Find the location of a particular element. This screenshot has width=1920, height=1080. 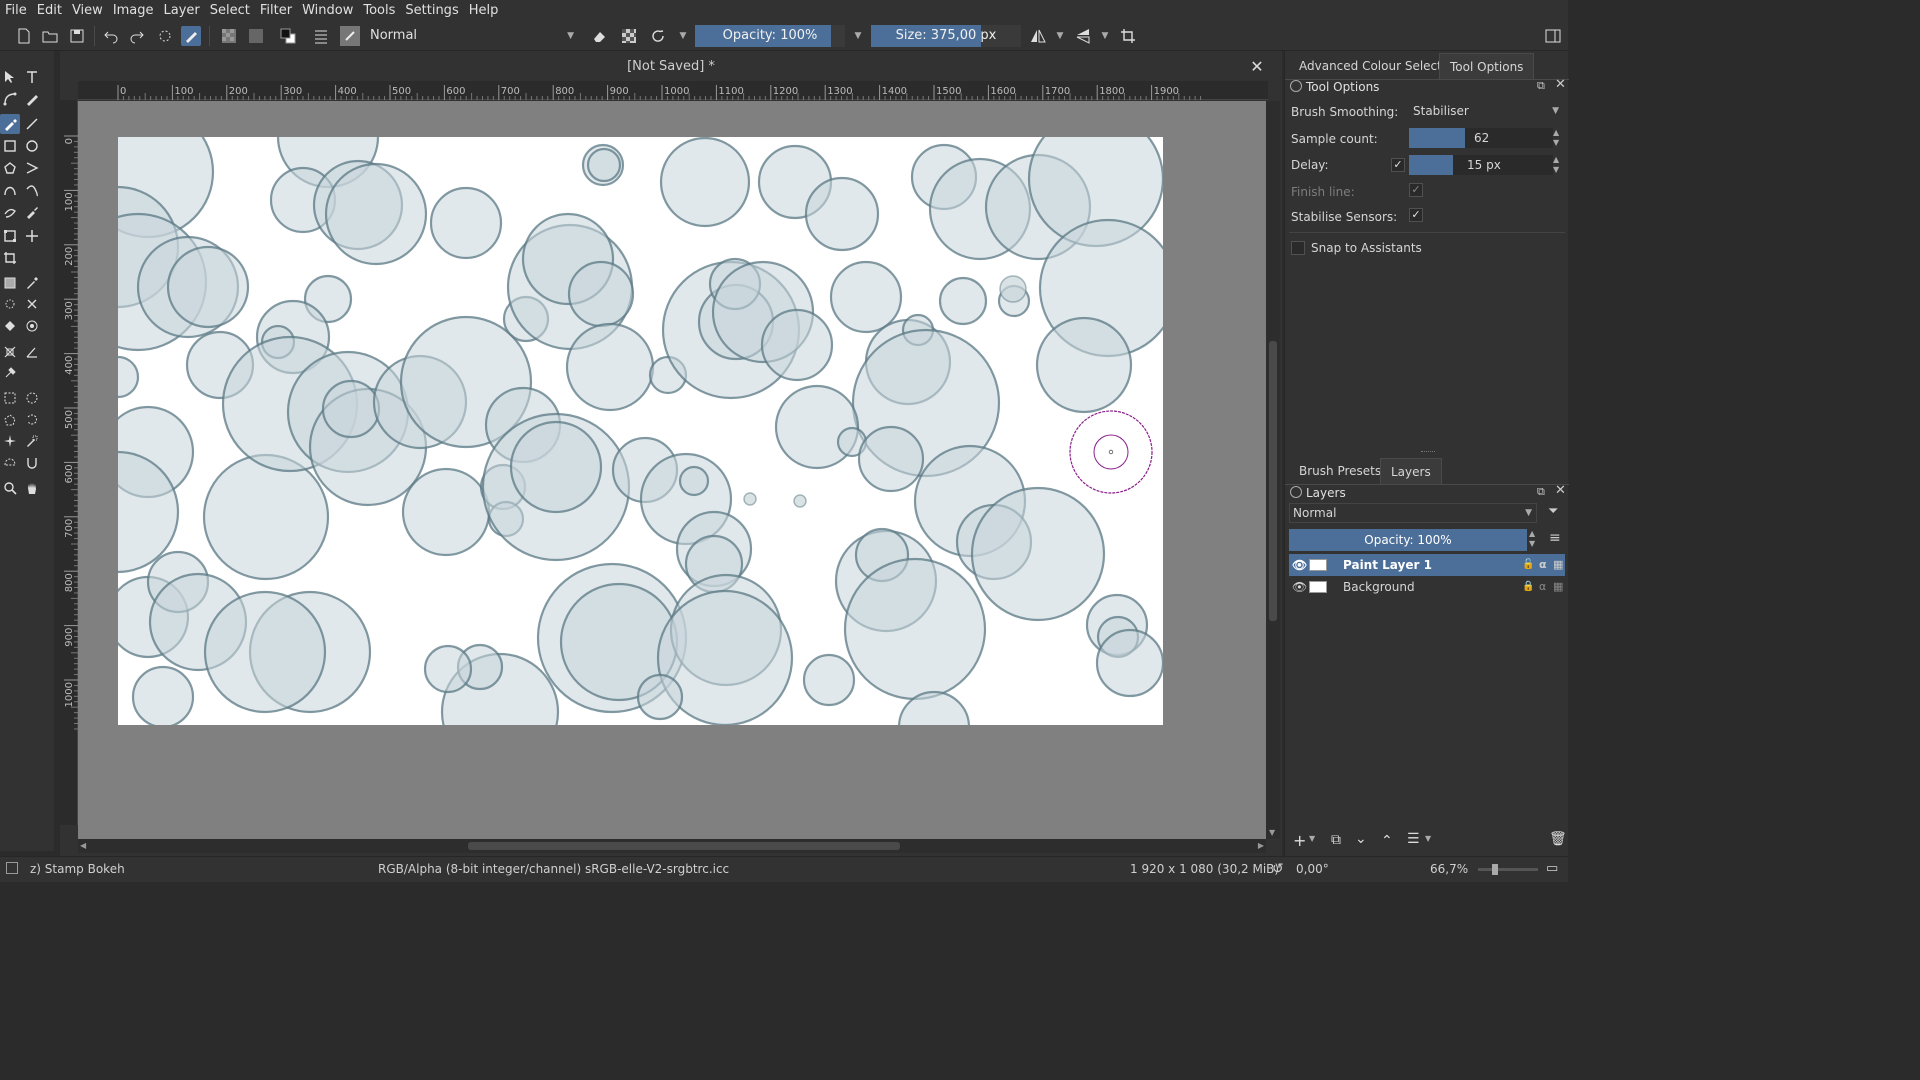

crop-tool-icon is located at coordinates (10, 258).